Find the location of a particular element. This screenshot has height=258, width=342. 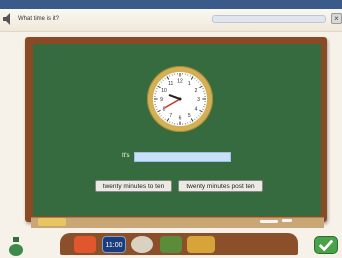

clock-number: 10 is located at coordinates (164, 91).